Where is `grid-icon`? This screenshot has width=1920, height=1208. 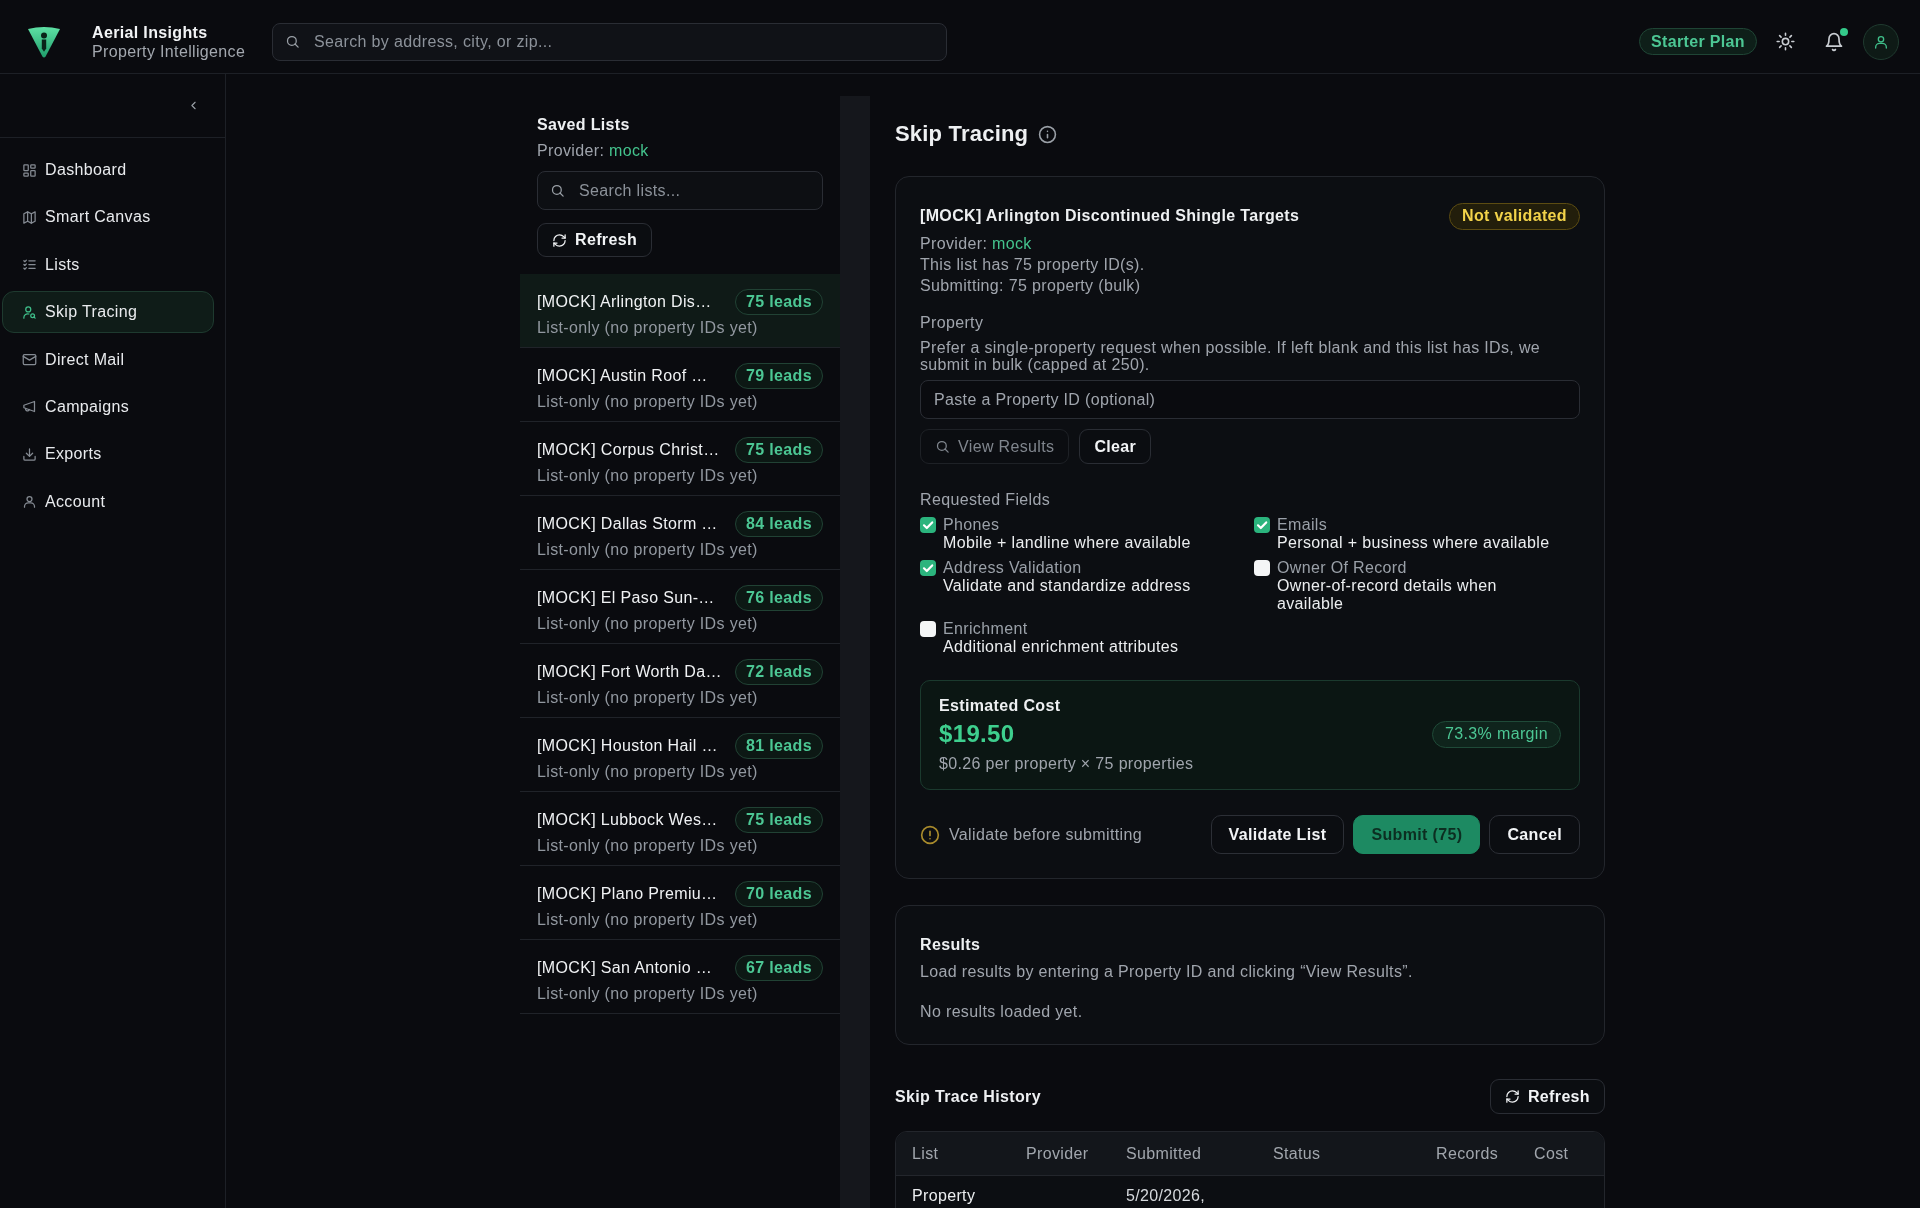
grid-icon is located at coordinates (29, 170).